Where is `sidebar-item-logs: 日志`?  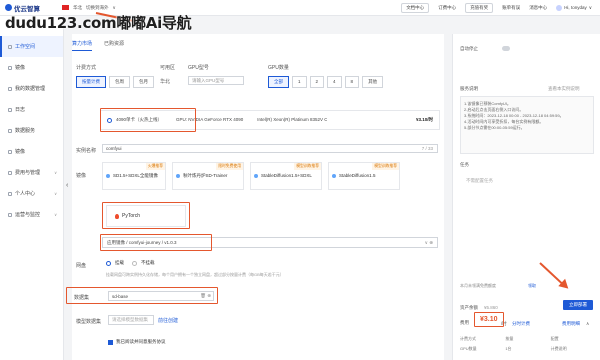
sidebar-item-logs: 日志 is located at coordinates (31, 109).